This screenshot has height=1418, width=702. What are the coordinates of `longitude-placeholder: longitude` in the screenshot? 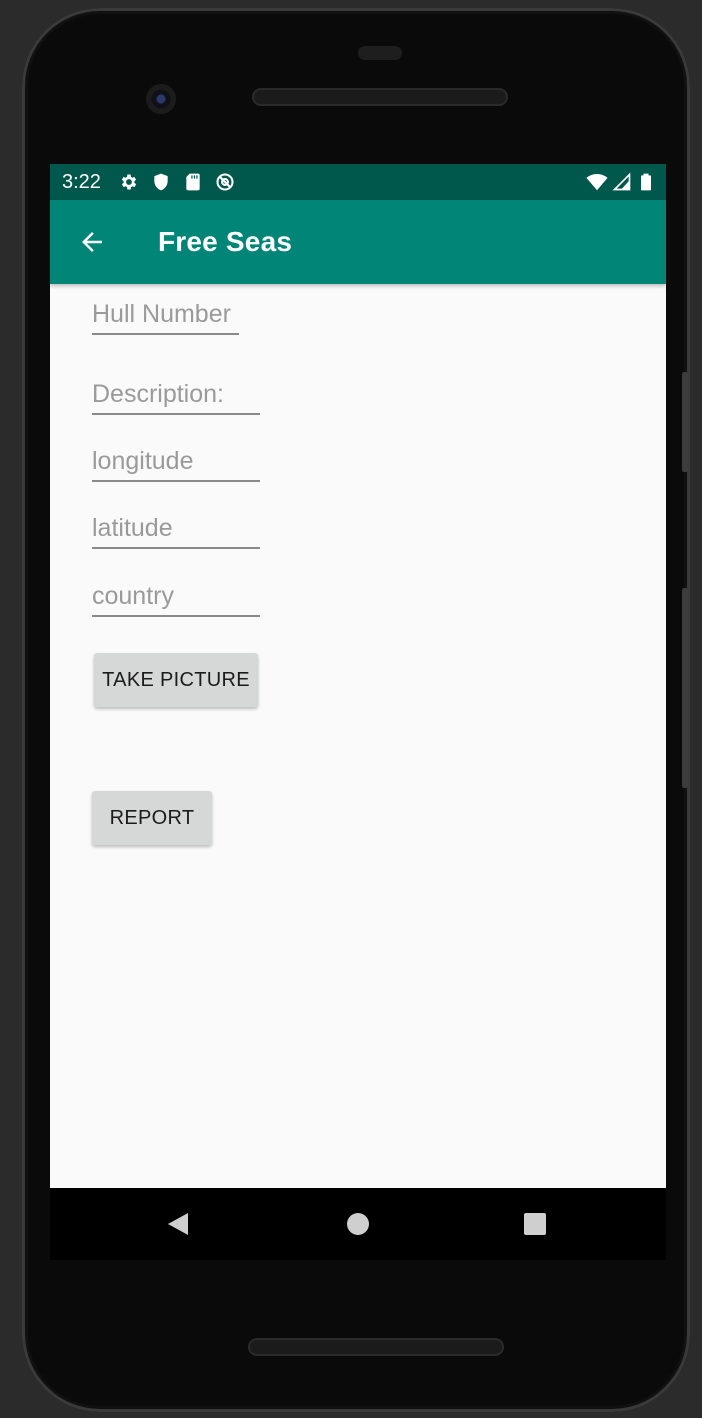 It's located at (143, 461).